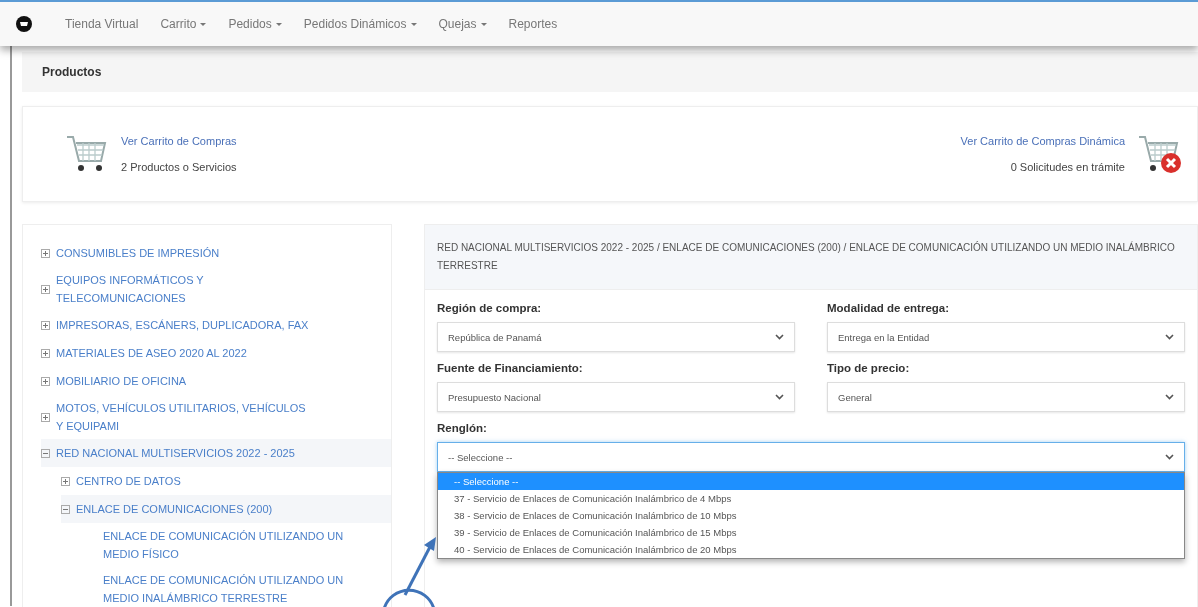 The width and height of the screenshot is (1198, 607). What do you see at coordinates (24, 24) in the screenshot?
I see `logo-icon` at bounding box center [24, 24].